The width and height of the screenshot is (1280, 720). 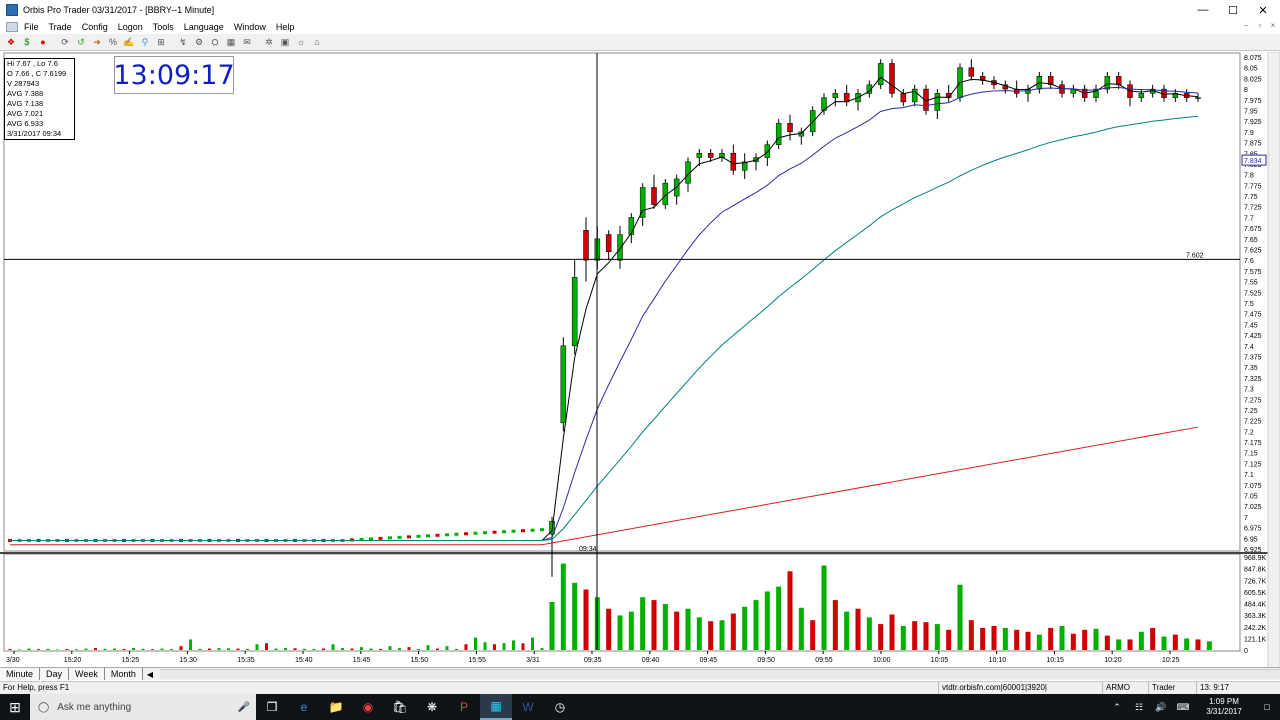 What do you see at coordinates (269, 42) in the screenshot?
I see `gear-icon: ✲` at bounding box center [269, 42].